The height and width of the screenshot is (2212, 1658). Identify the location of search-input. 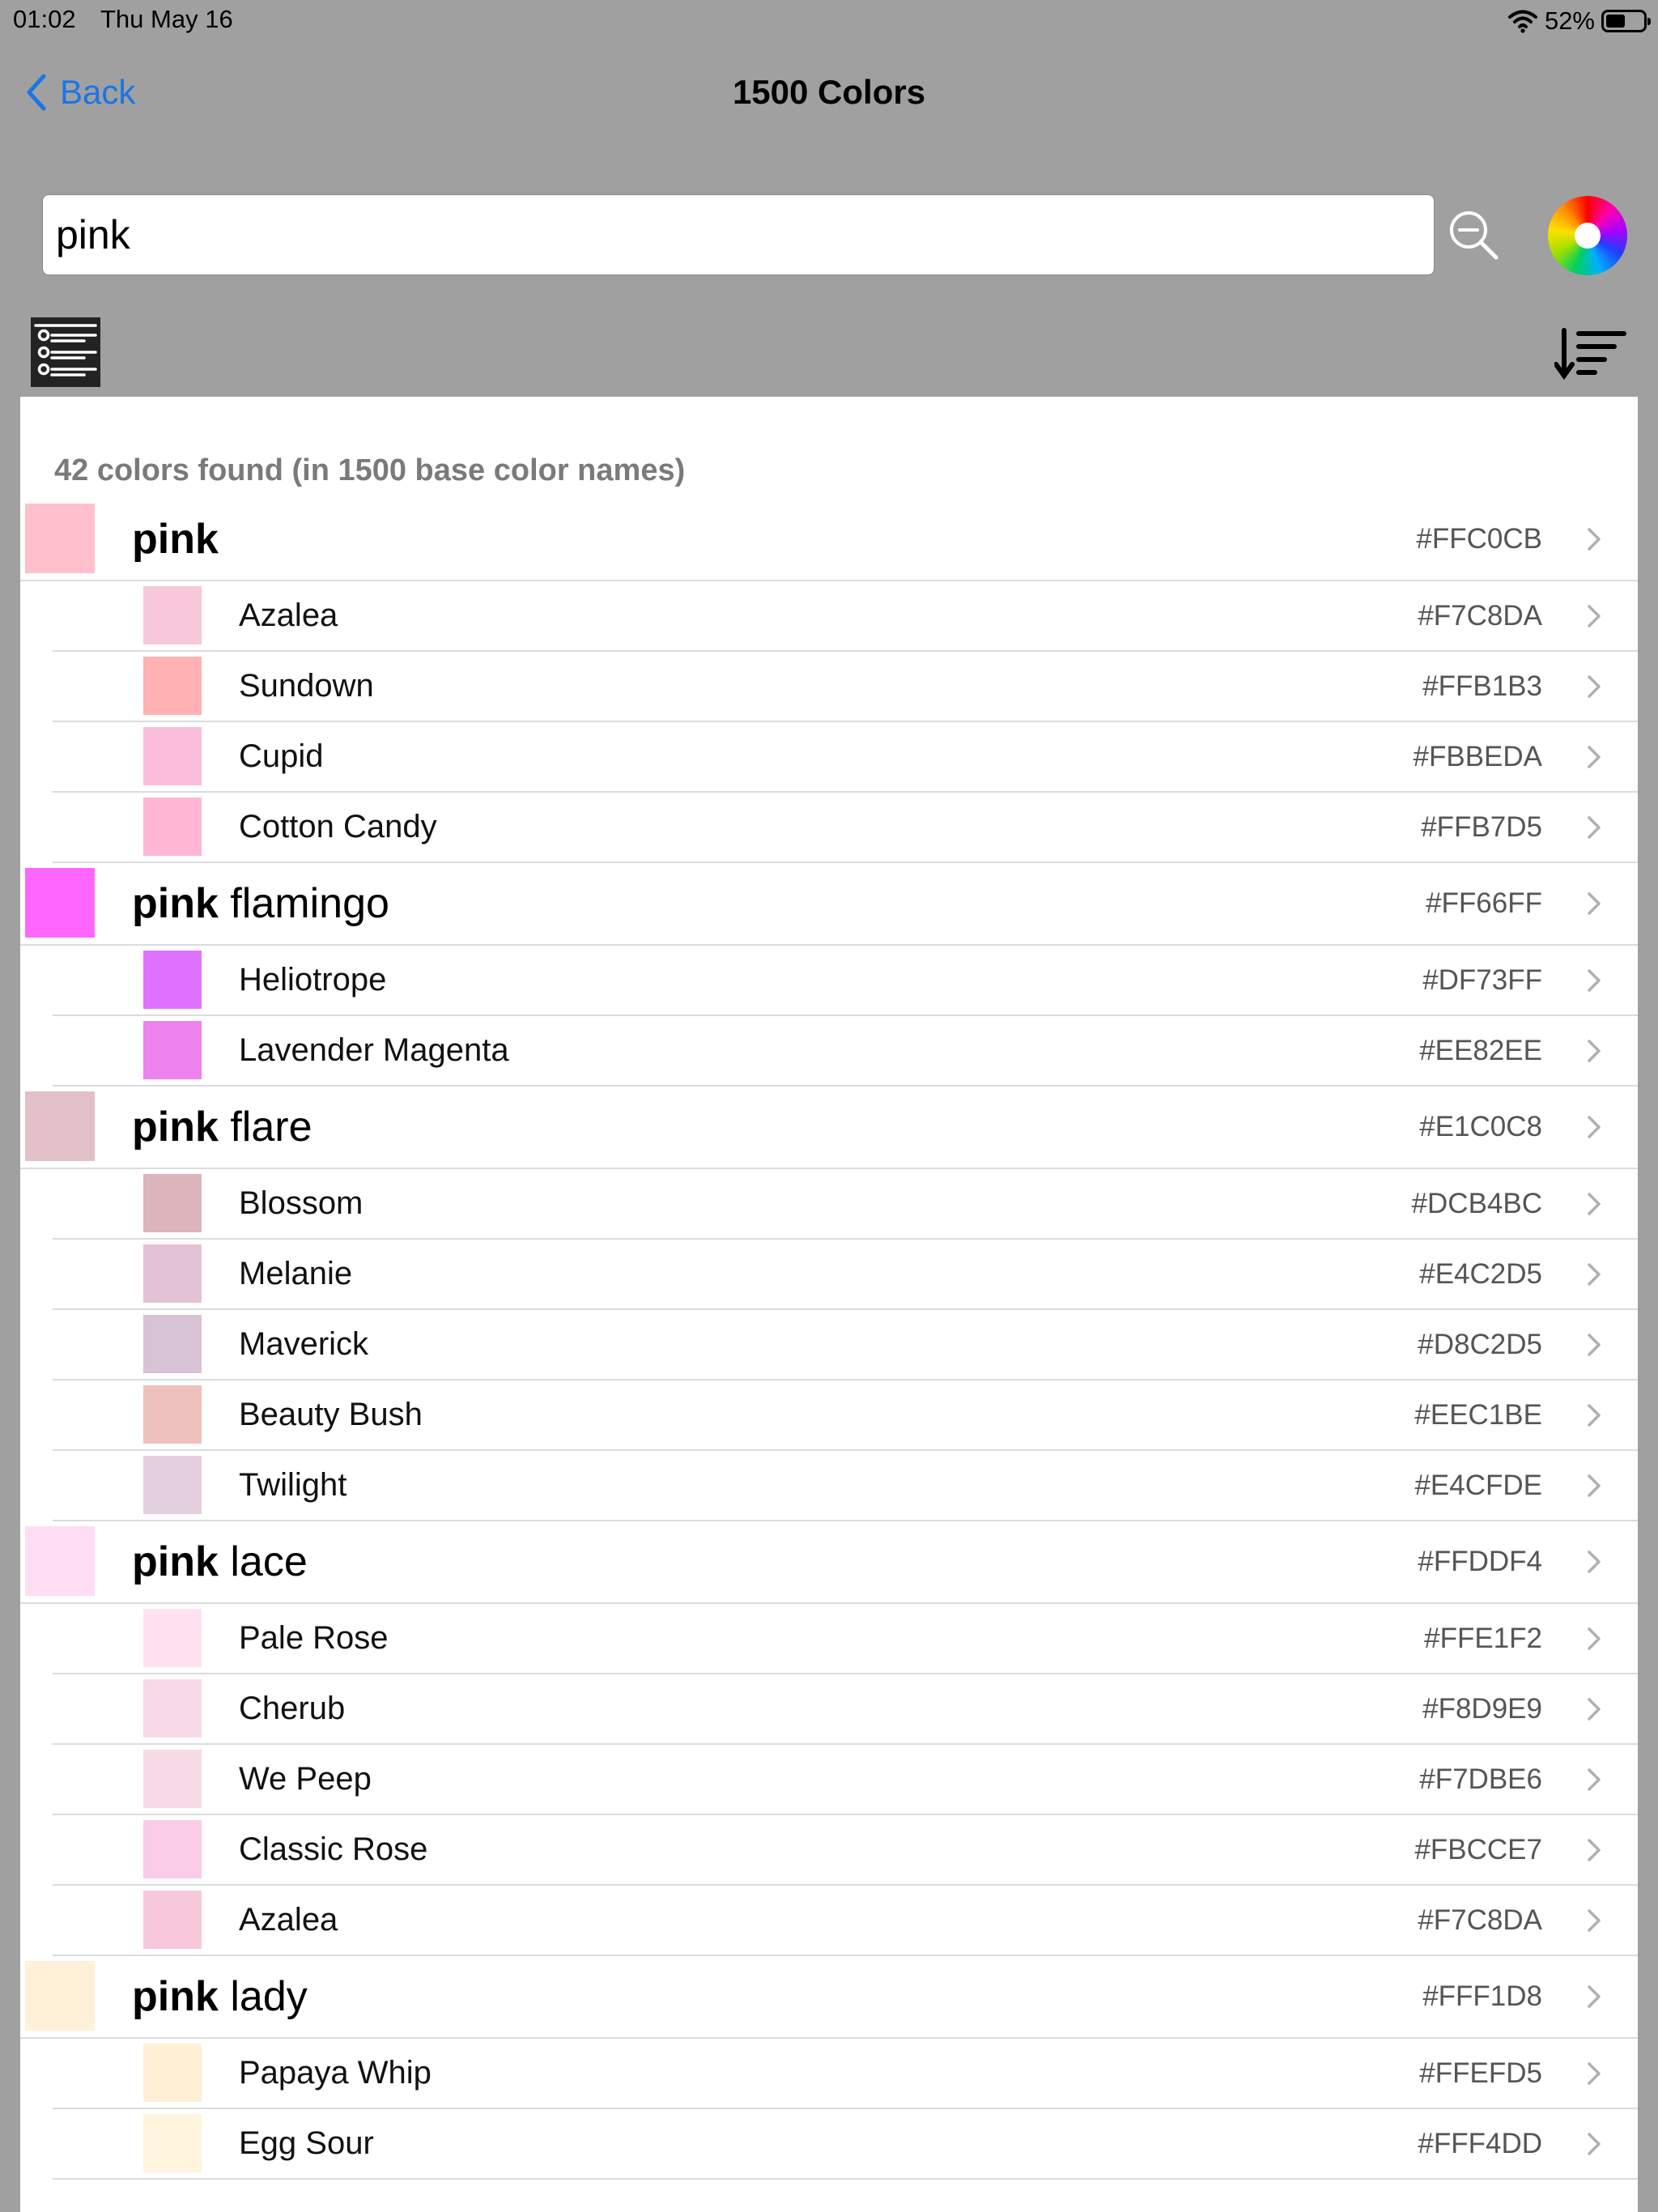
(738, 234).